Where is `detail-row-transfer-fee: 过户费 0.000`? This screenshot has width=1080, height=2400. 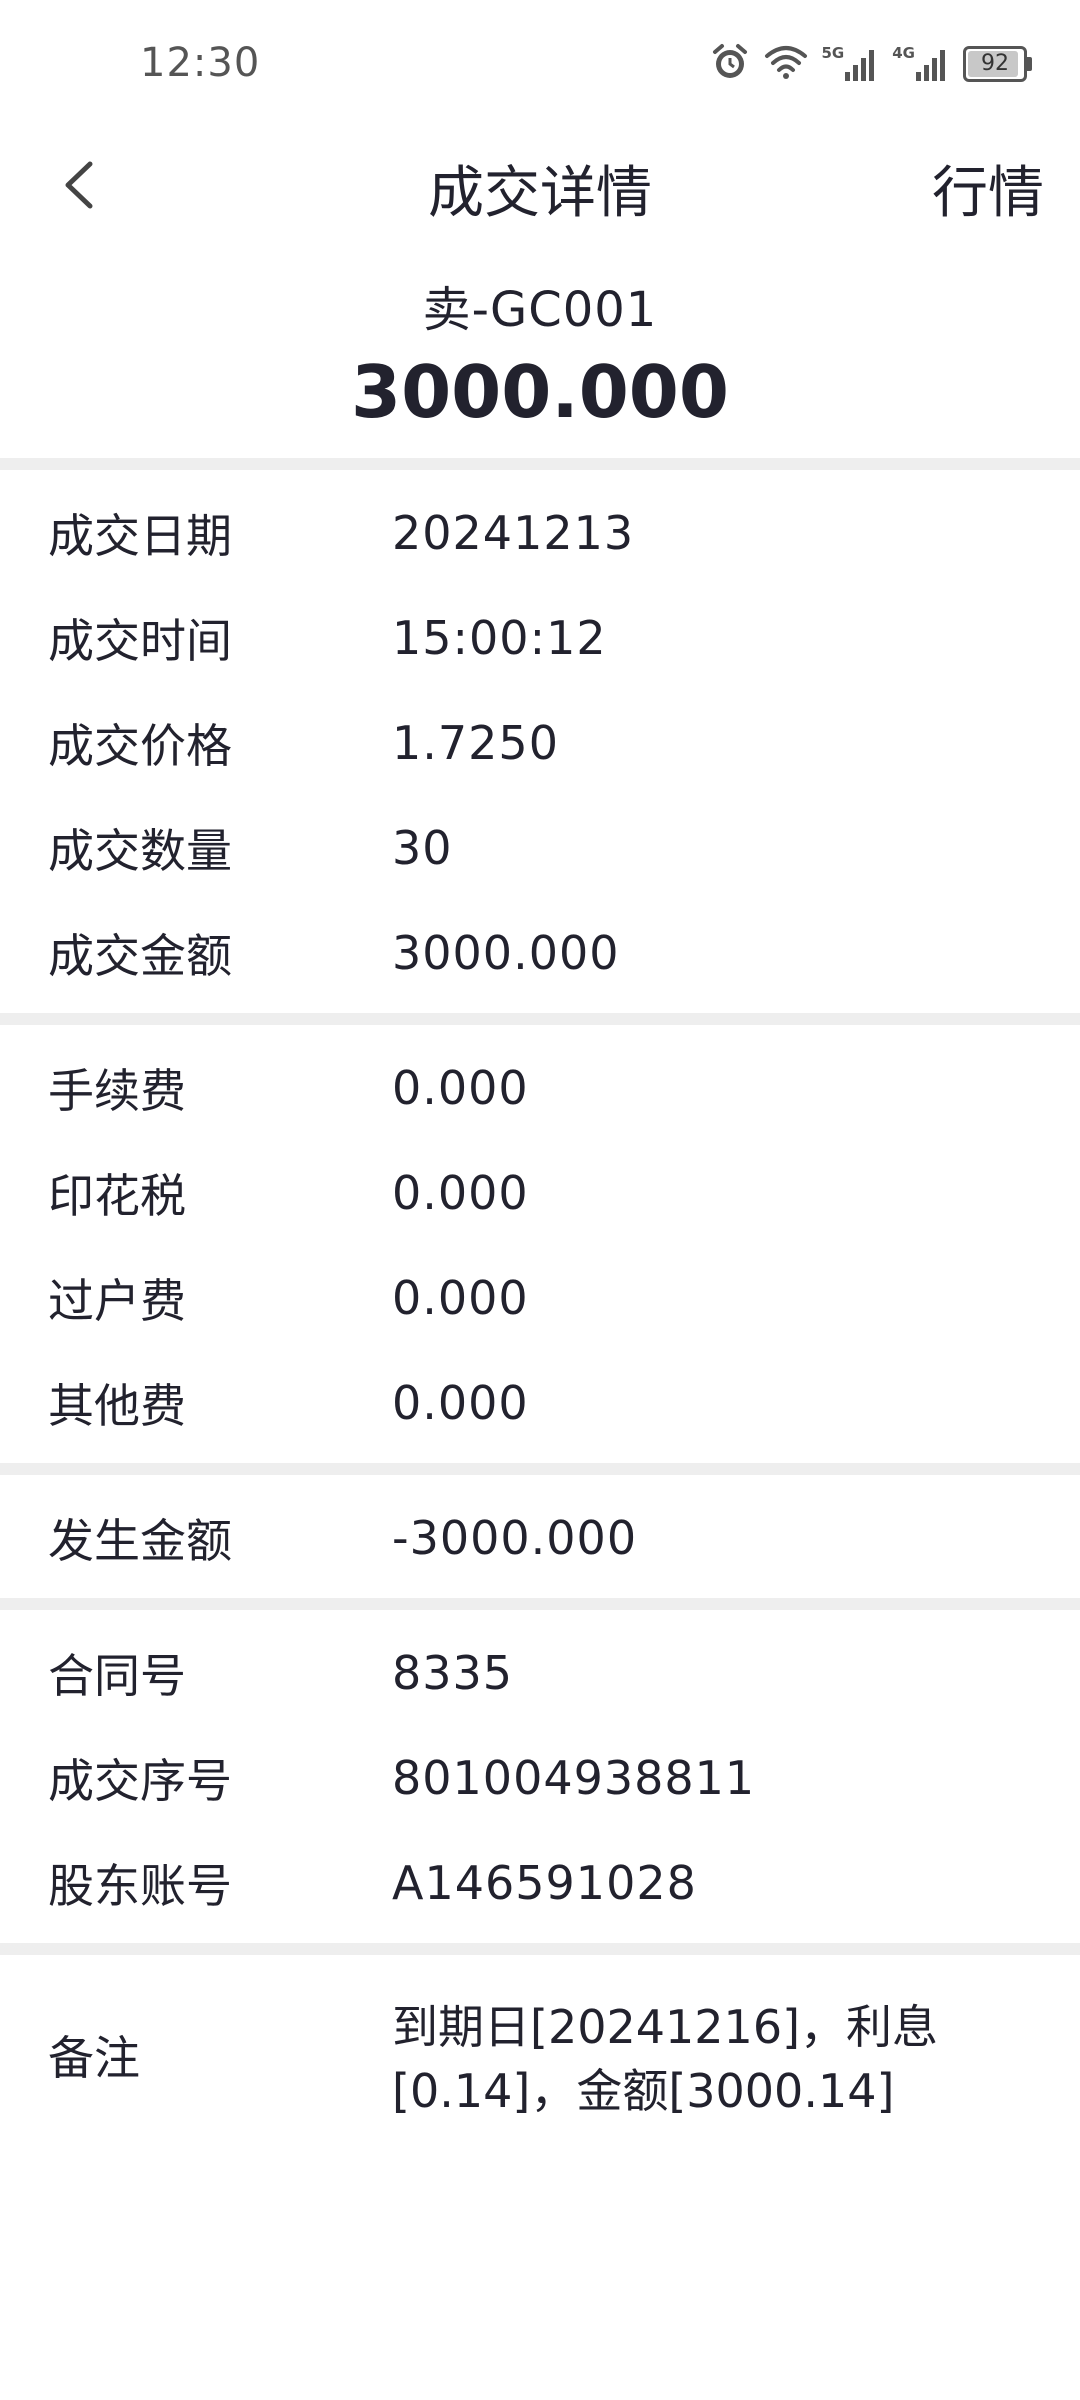 detail-row-transfer-fee: 过户费 0.000 is located at coordinates (540, 1297).